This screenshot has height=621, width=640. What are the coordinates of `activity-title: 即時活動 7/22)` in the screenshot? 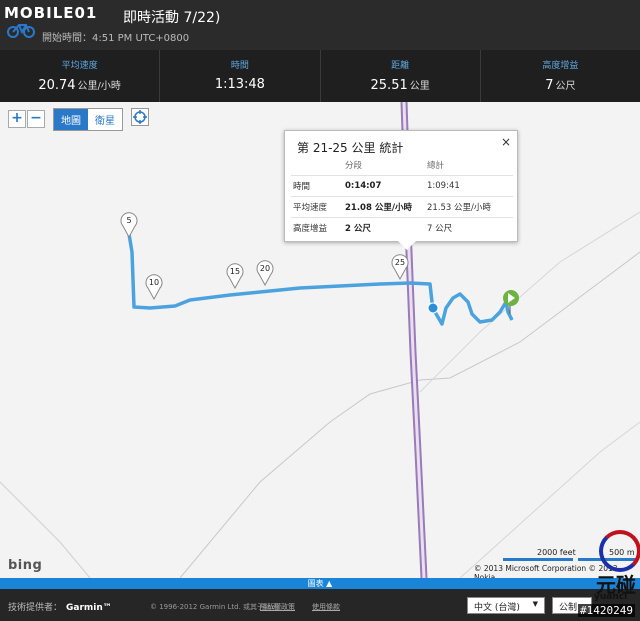 It's located at (172, 18).